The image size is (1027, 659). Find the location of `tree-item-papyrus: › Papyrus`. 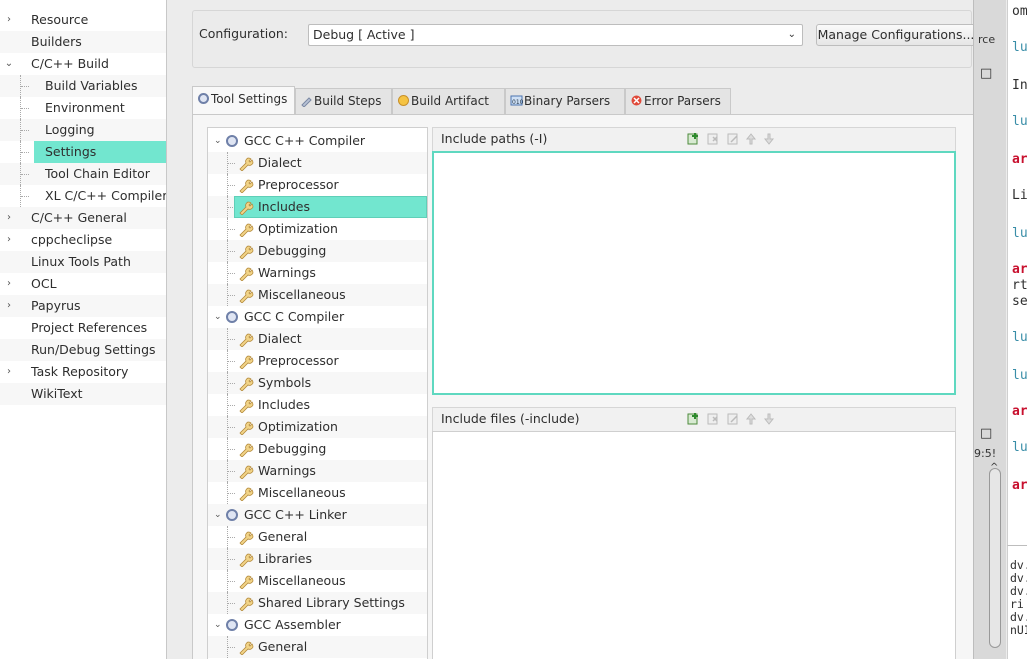

tree-item-papyrus: › Papyrus is located at coordinates (83, 306).